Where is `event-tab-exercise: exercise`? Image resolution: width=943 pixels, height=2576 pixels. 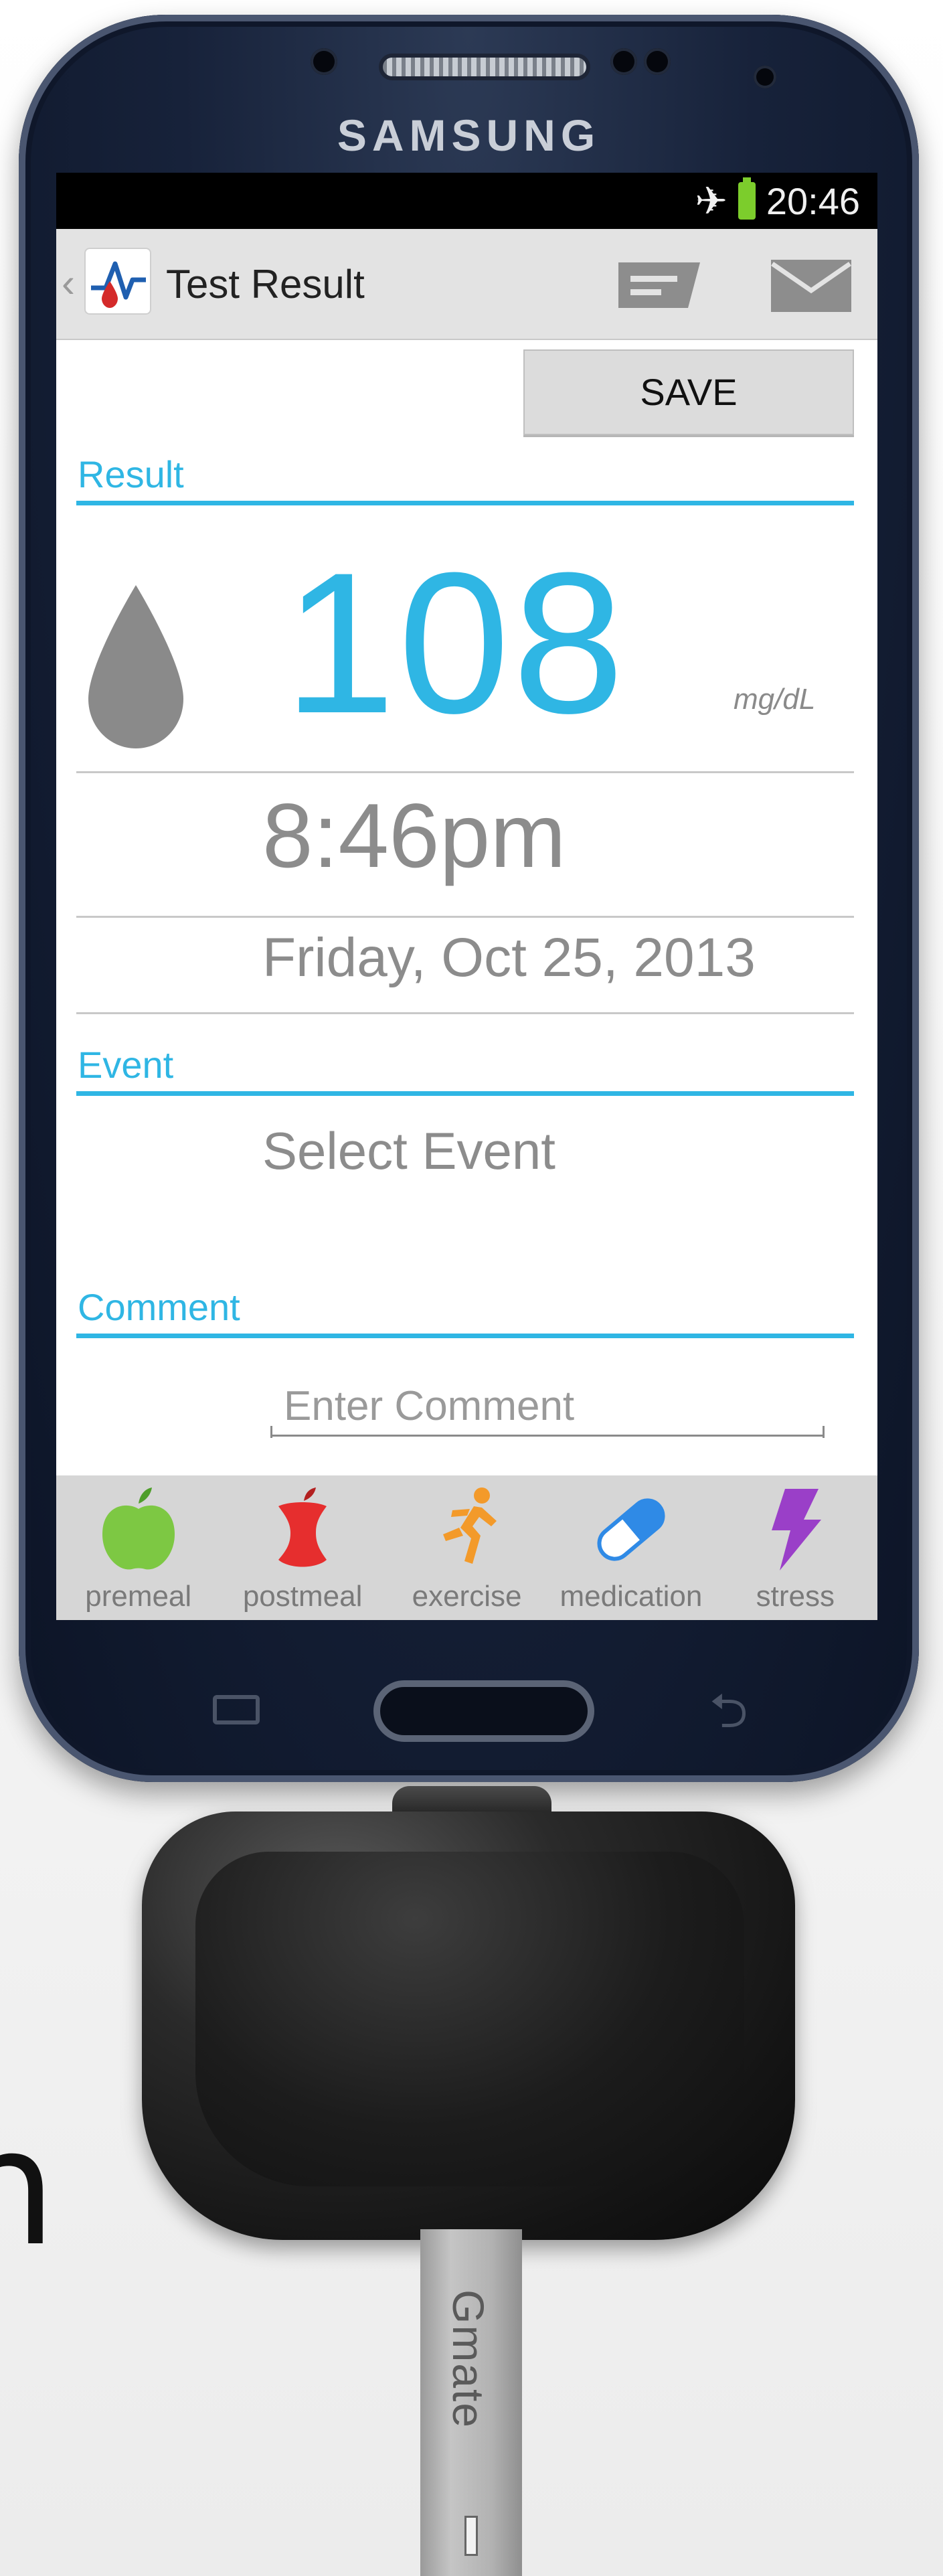 event-tab-exercise: exercise is located at coordinates (467, 1548).